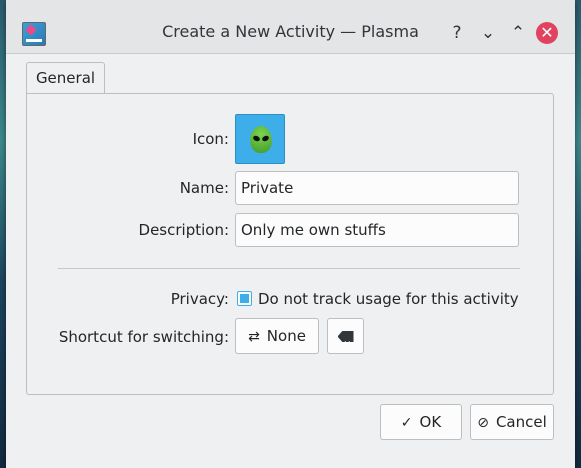 Image resolution: width=581 pixels, height=468 pixels. I want to click on minimize-button: ⌄, so click(488, 33).